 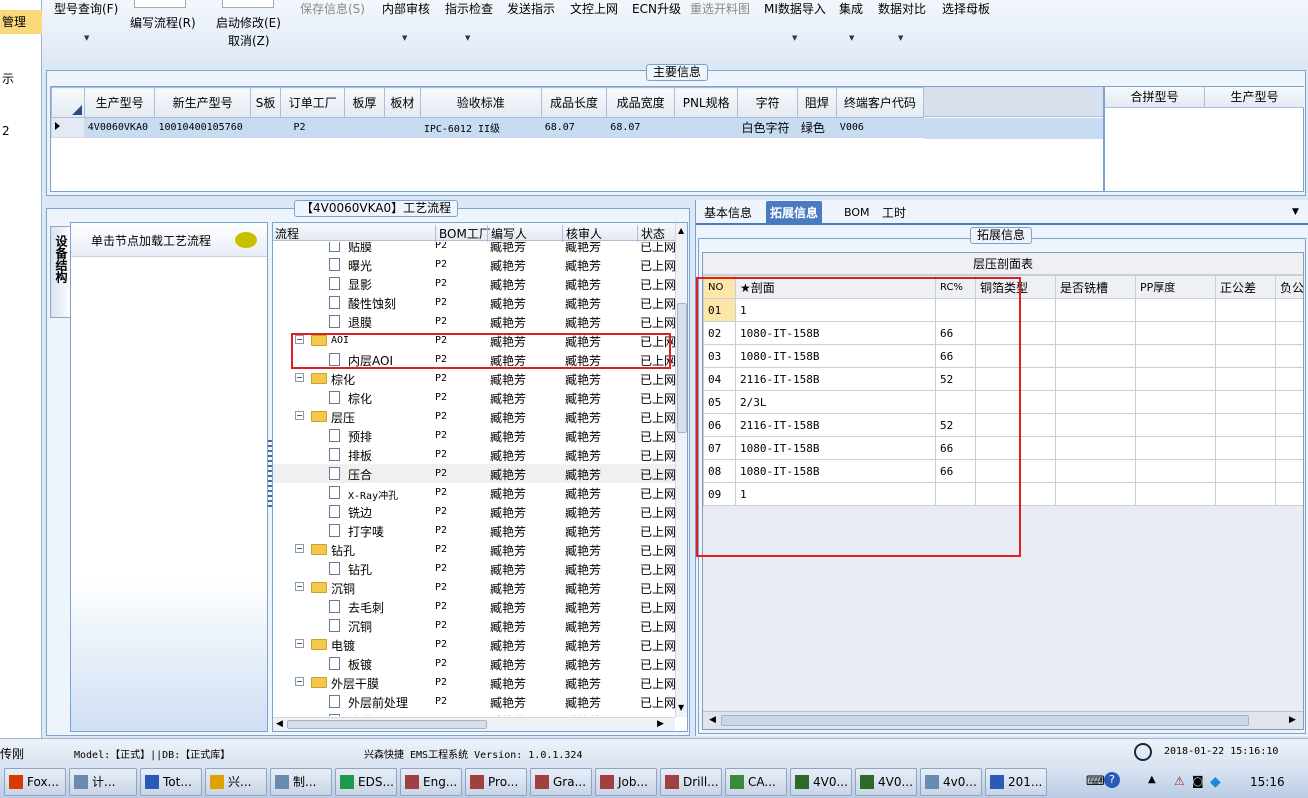 What do you see at coordinates (475, 283) in the screenshot?
I see `tree-row: 显影 P2 臧艳芳 臧艳芳 已上网` at bounding box center [475, 283].